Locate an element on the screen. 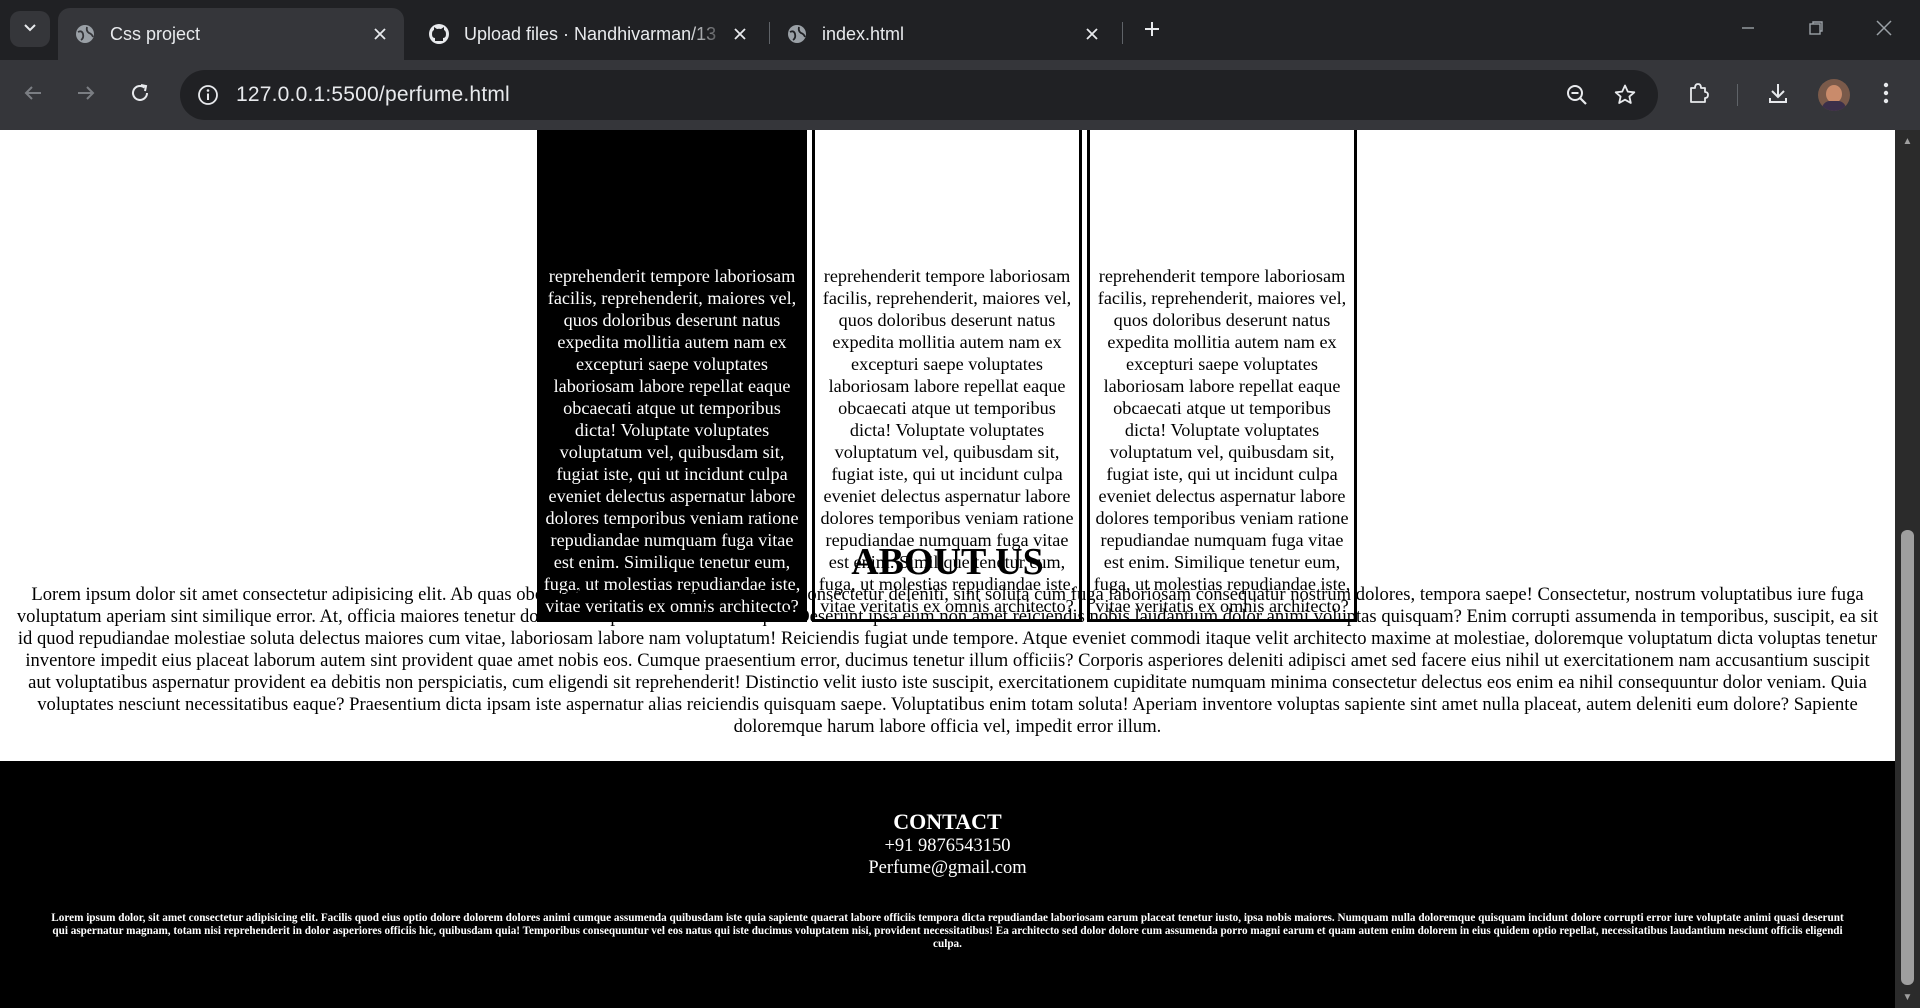 Image resolution: width=1920 pixels, height=1008 pixels. puzzle-icon is located at coordinates (1699, 95).